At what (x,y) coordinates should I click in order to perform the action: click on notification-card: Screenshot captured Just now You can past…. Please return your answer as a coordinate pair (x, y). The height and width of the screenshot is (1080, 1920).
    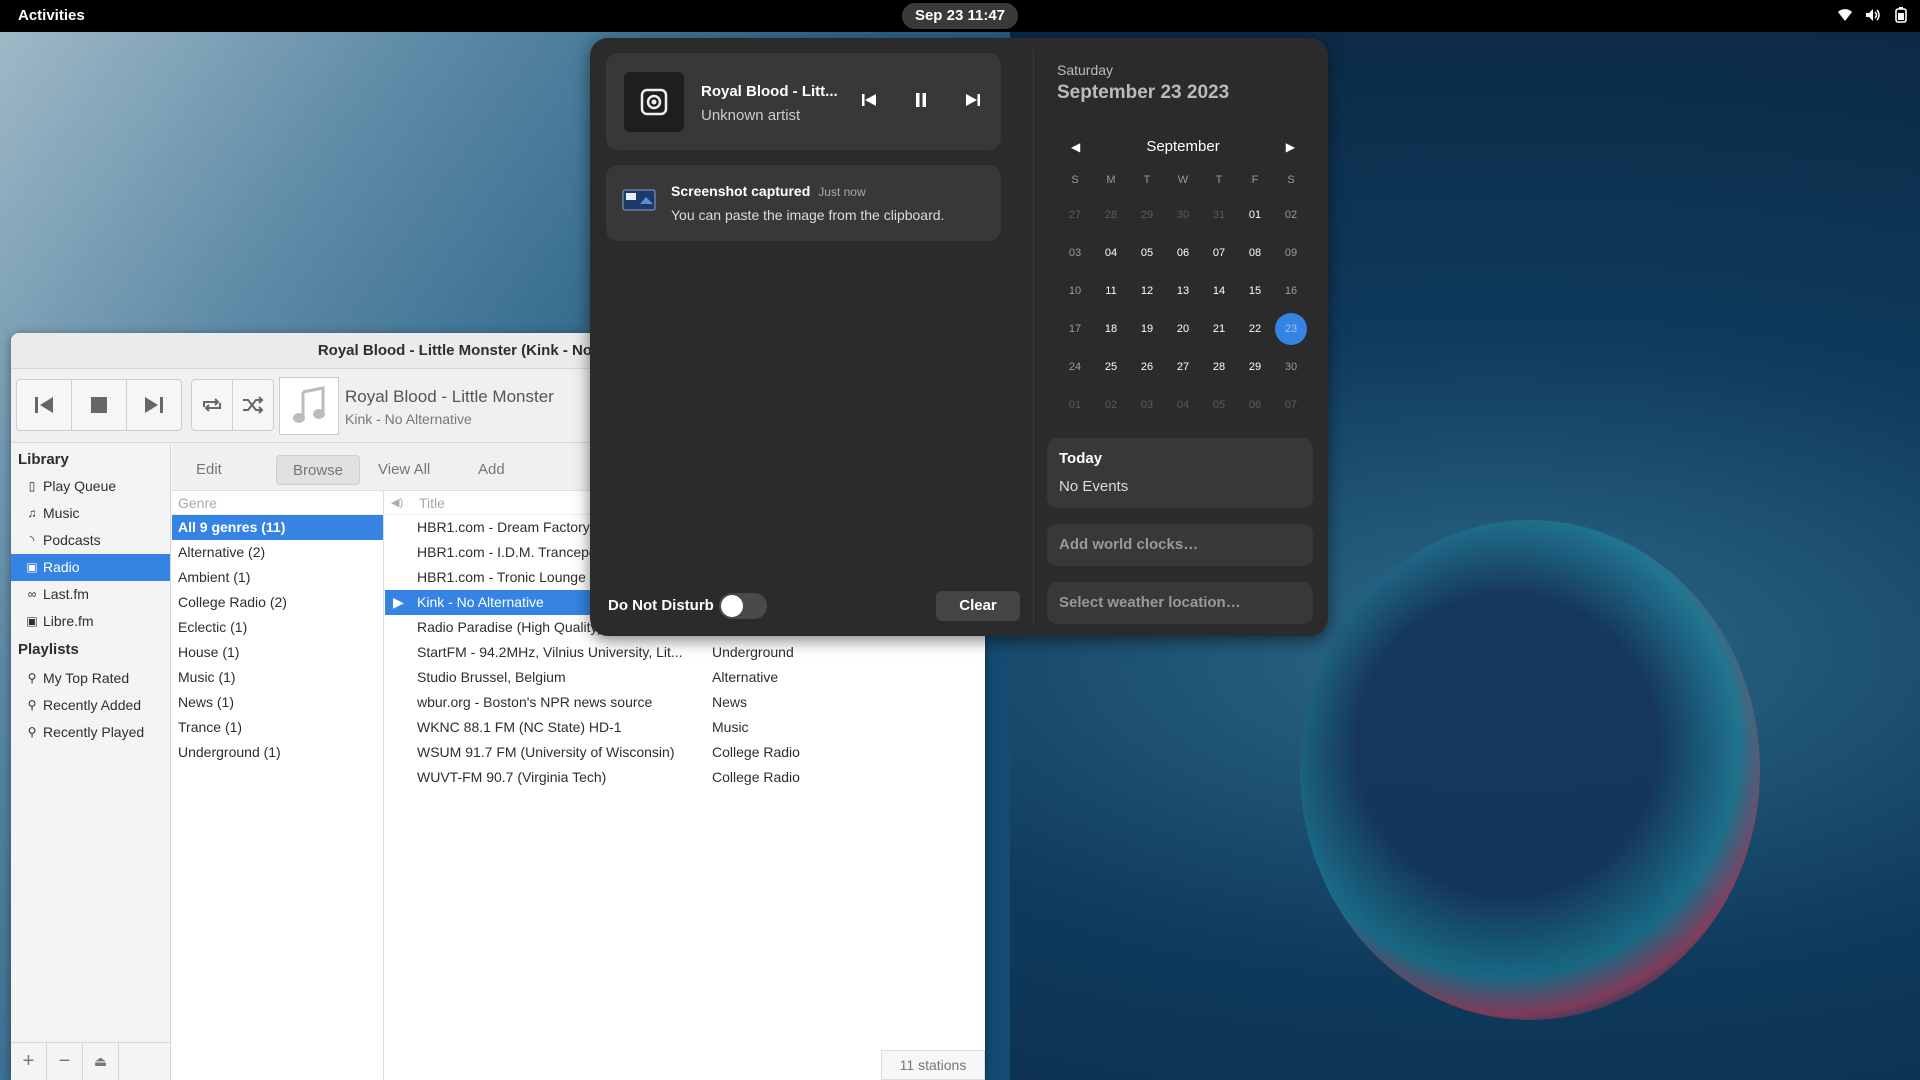
    Looking at the image, I should click on (803, 203).